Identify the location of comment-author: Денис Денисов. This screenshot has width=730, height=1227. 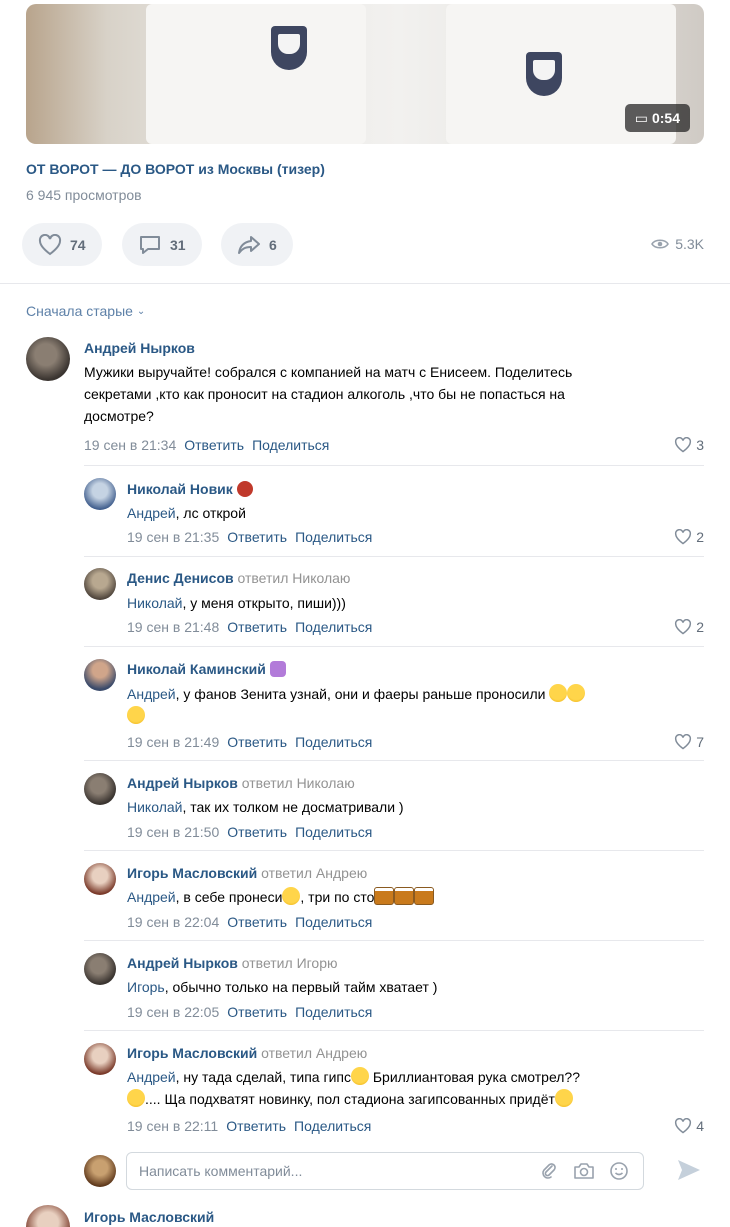
(180, 578).